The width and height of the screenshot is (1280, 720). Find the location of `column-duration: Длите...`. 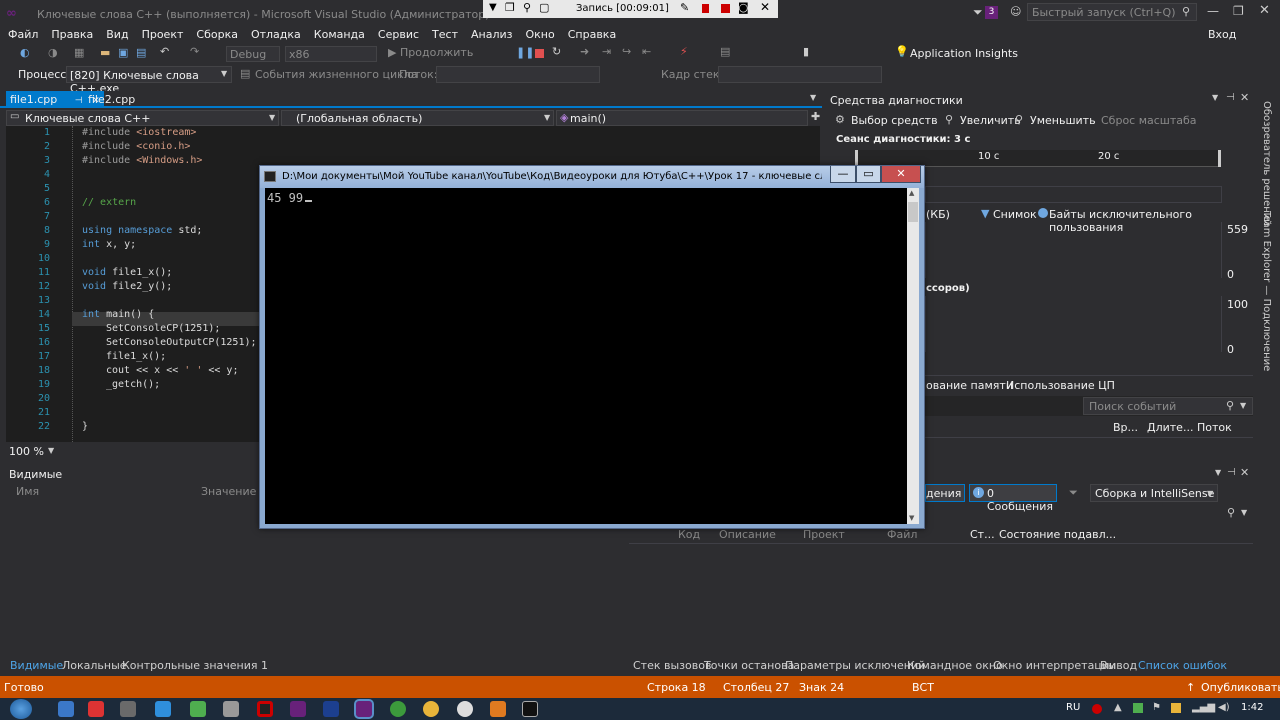

column-duration: Длите... is located at coordinates (1170, 427).